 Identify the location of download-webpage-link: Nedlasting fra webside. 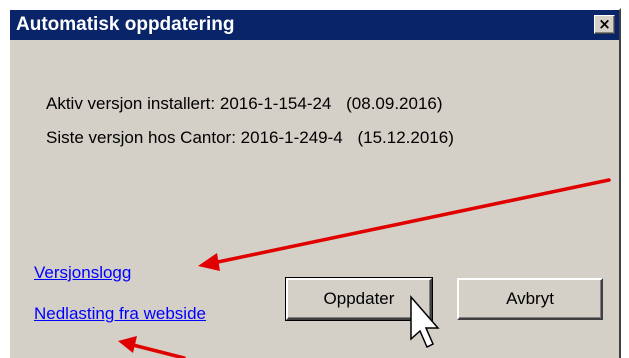
(120, 314).